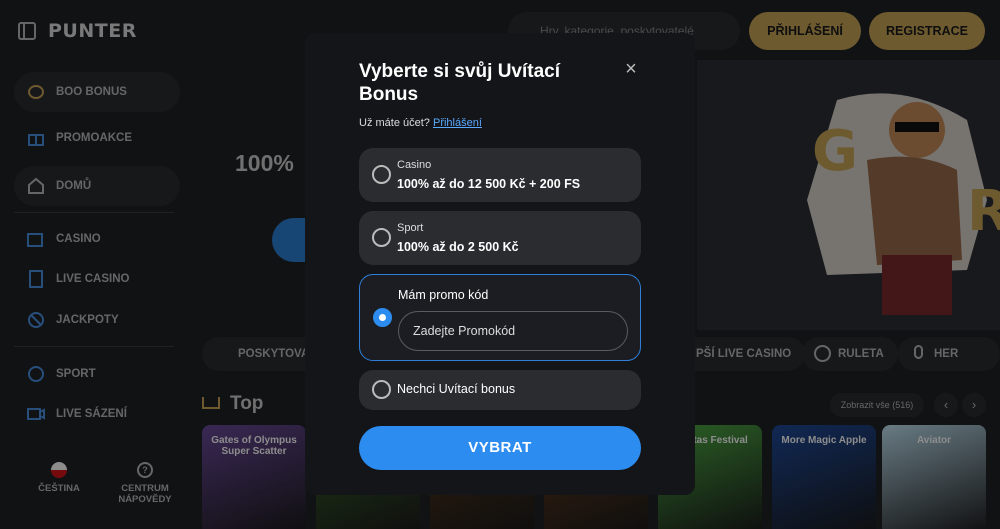  Describe the element at coordinates (458, 247) in the screenshot. I see `option-offer: 100% až do 2 500 Kč` at that location.